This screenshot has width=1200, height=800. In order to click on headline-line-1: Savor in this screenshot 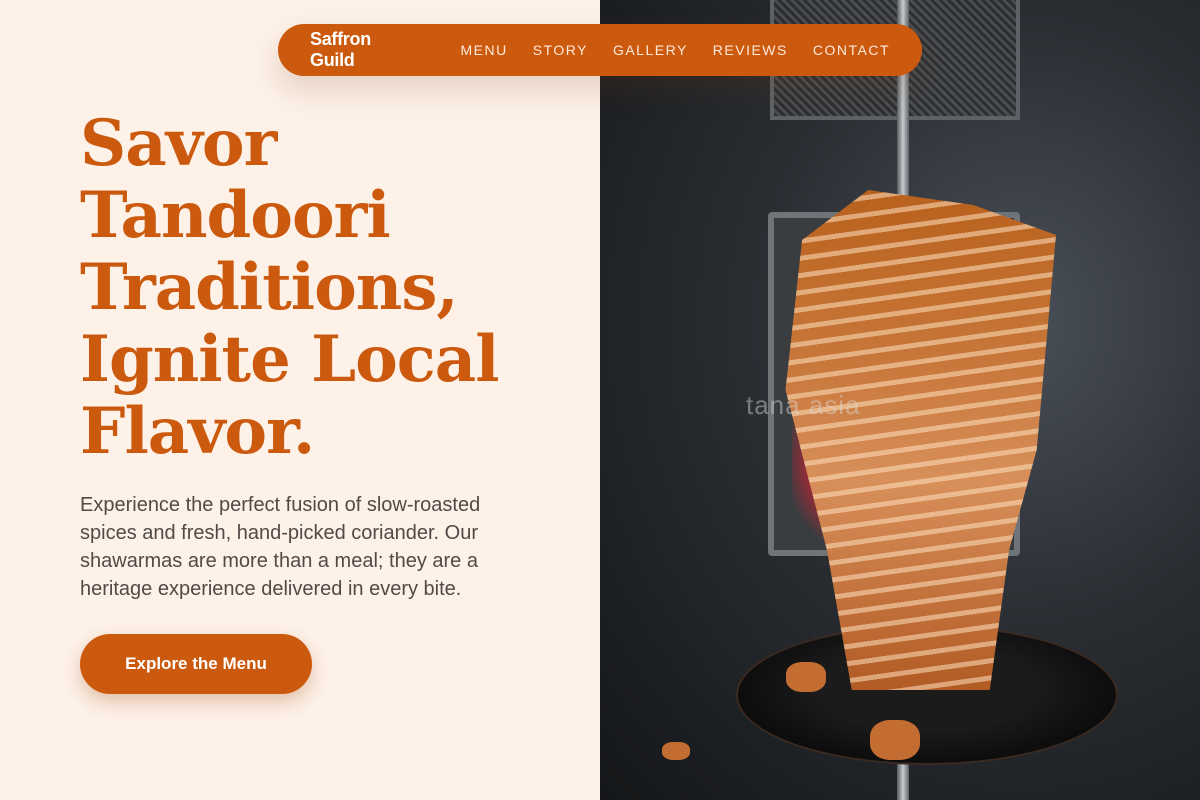, I will do `click(178, 143)`.